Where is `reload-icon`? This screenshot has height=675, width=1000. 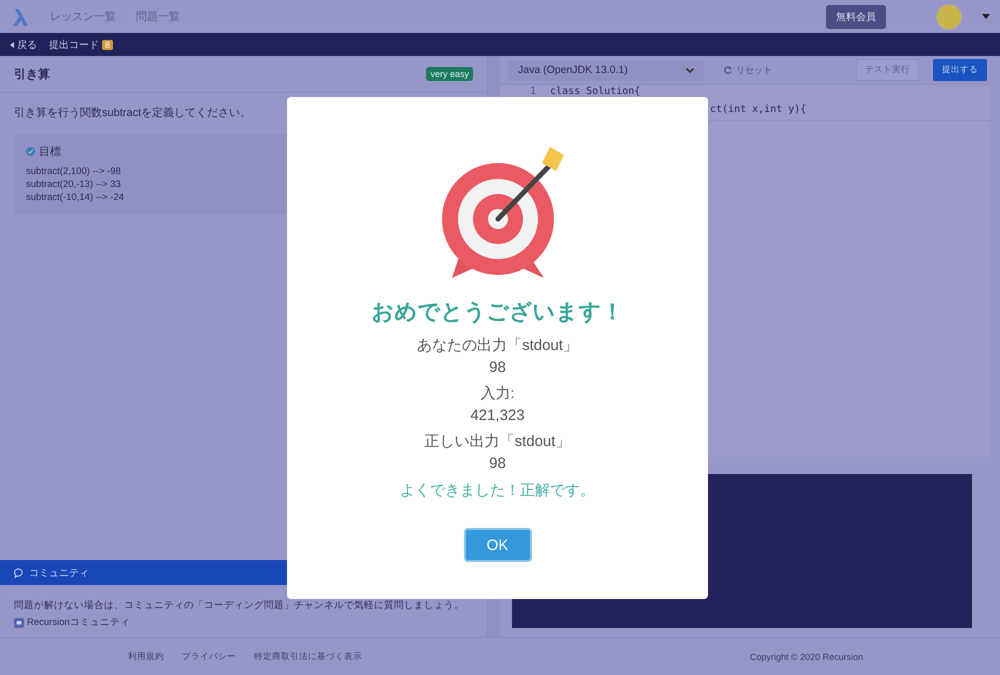
reload-icon is located at coordinates (728, 70).